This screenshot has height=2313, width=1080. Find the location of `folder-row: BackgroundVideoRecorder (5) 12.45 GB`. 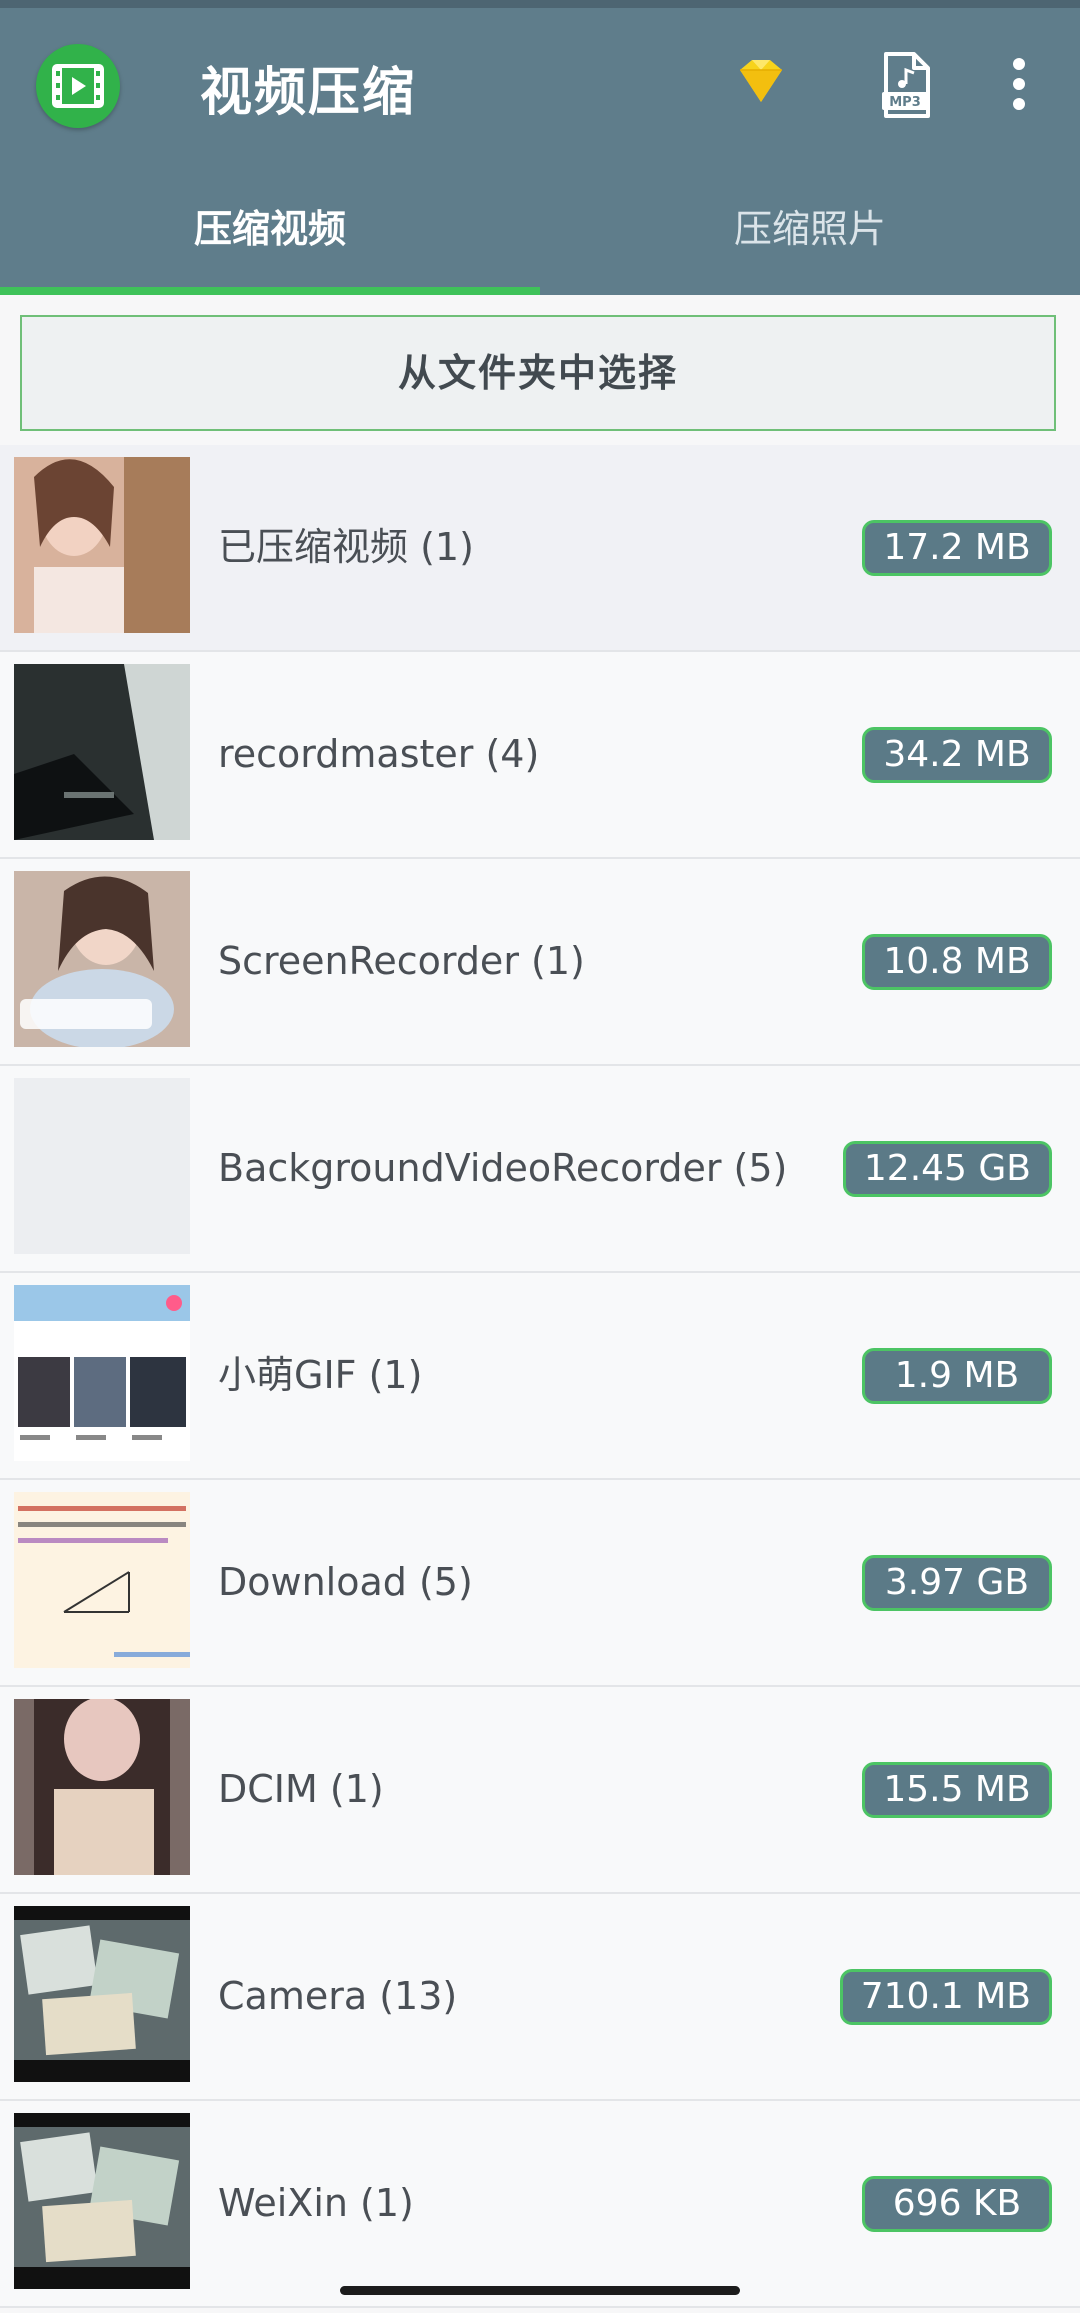

folder-row: BackgroundVideoRecorder (5) 12.45 GB is located at coordinates (540, 1169).